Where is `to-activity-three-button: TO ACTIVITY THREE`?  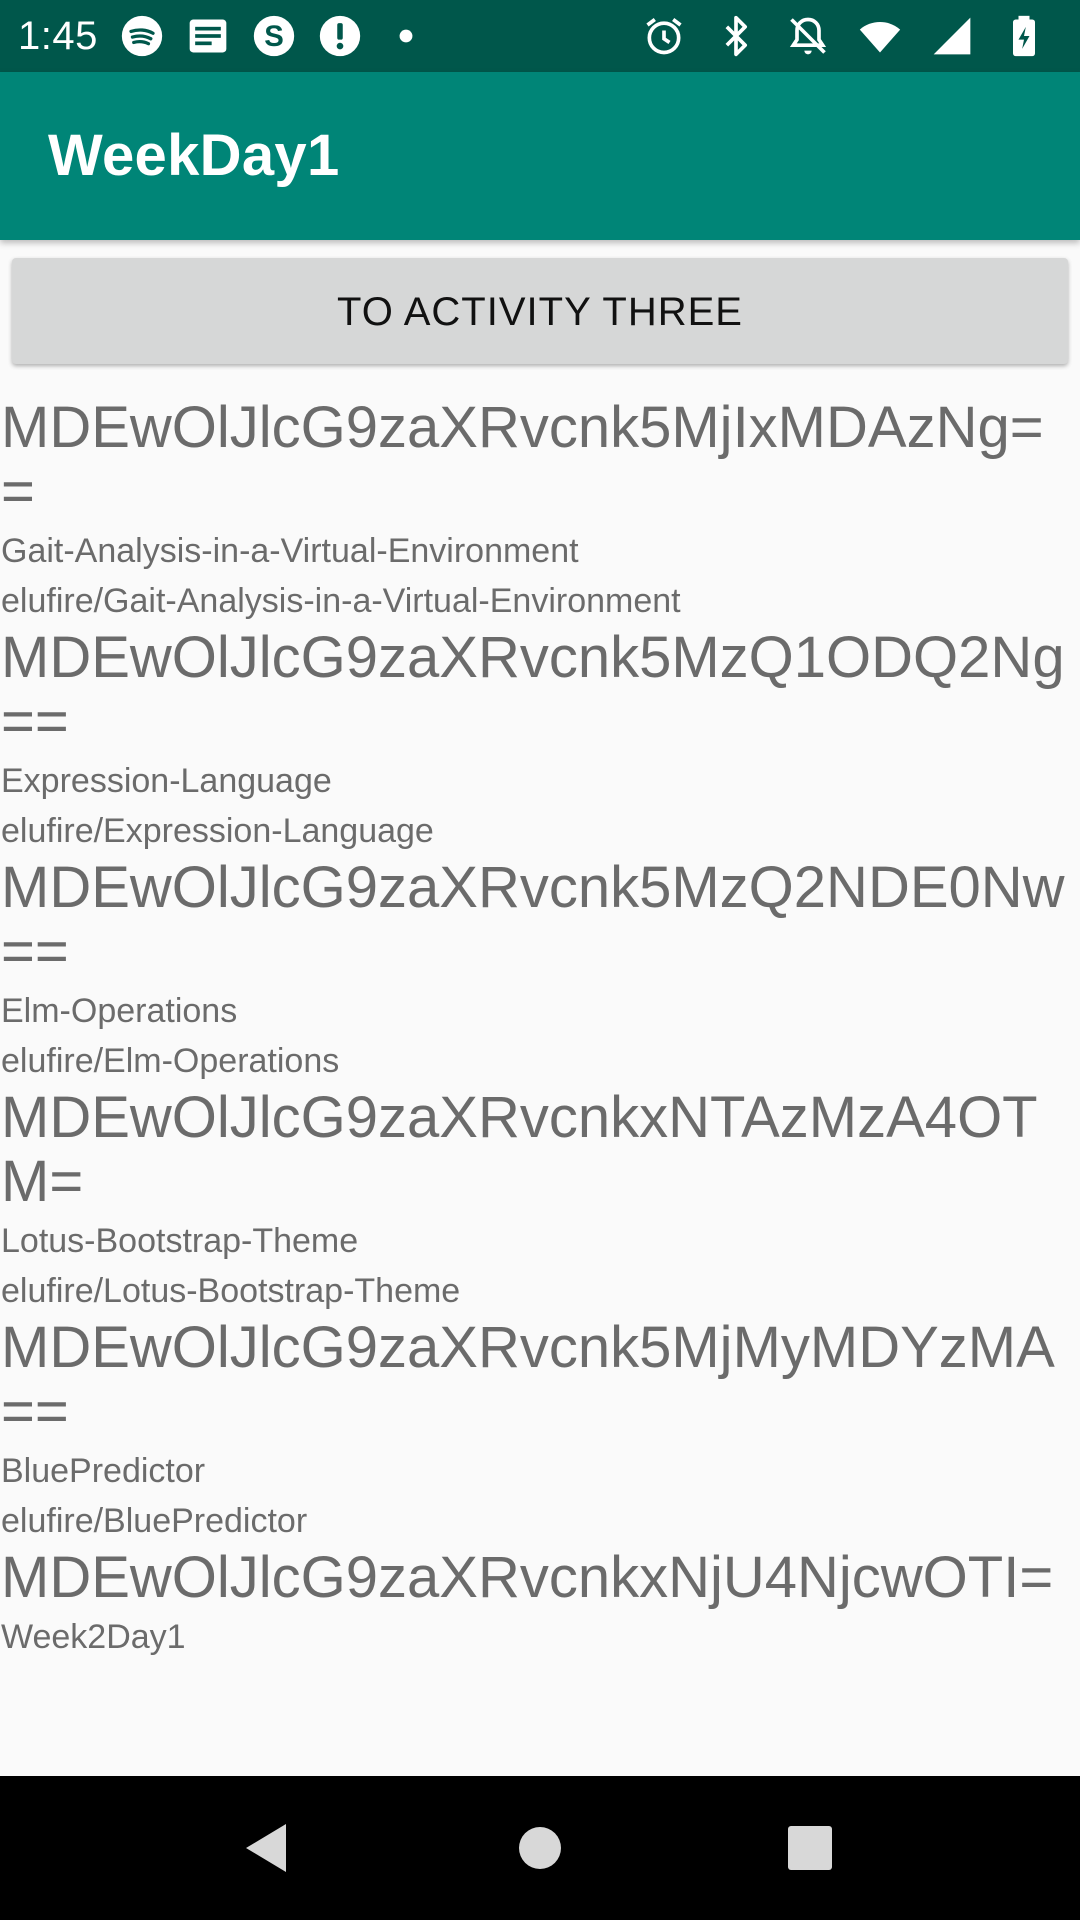
to-activity-three-button: TO ACTIVITY THREE is located at coordinates (540, 311).